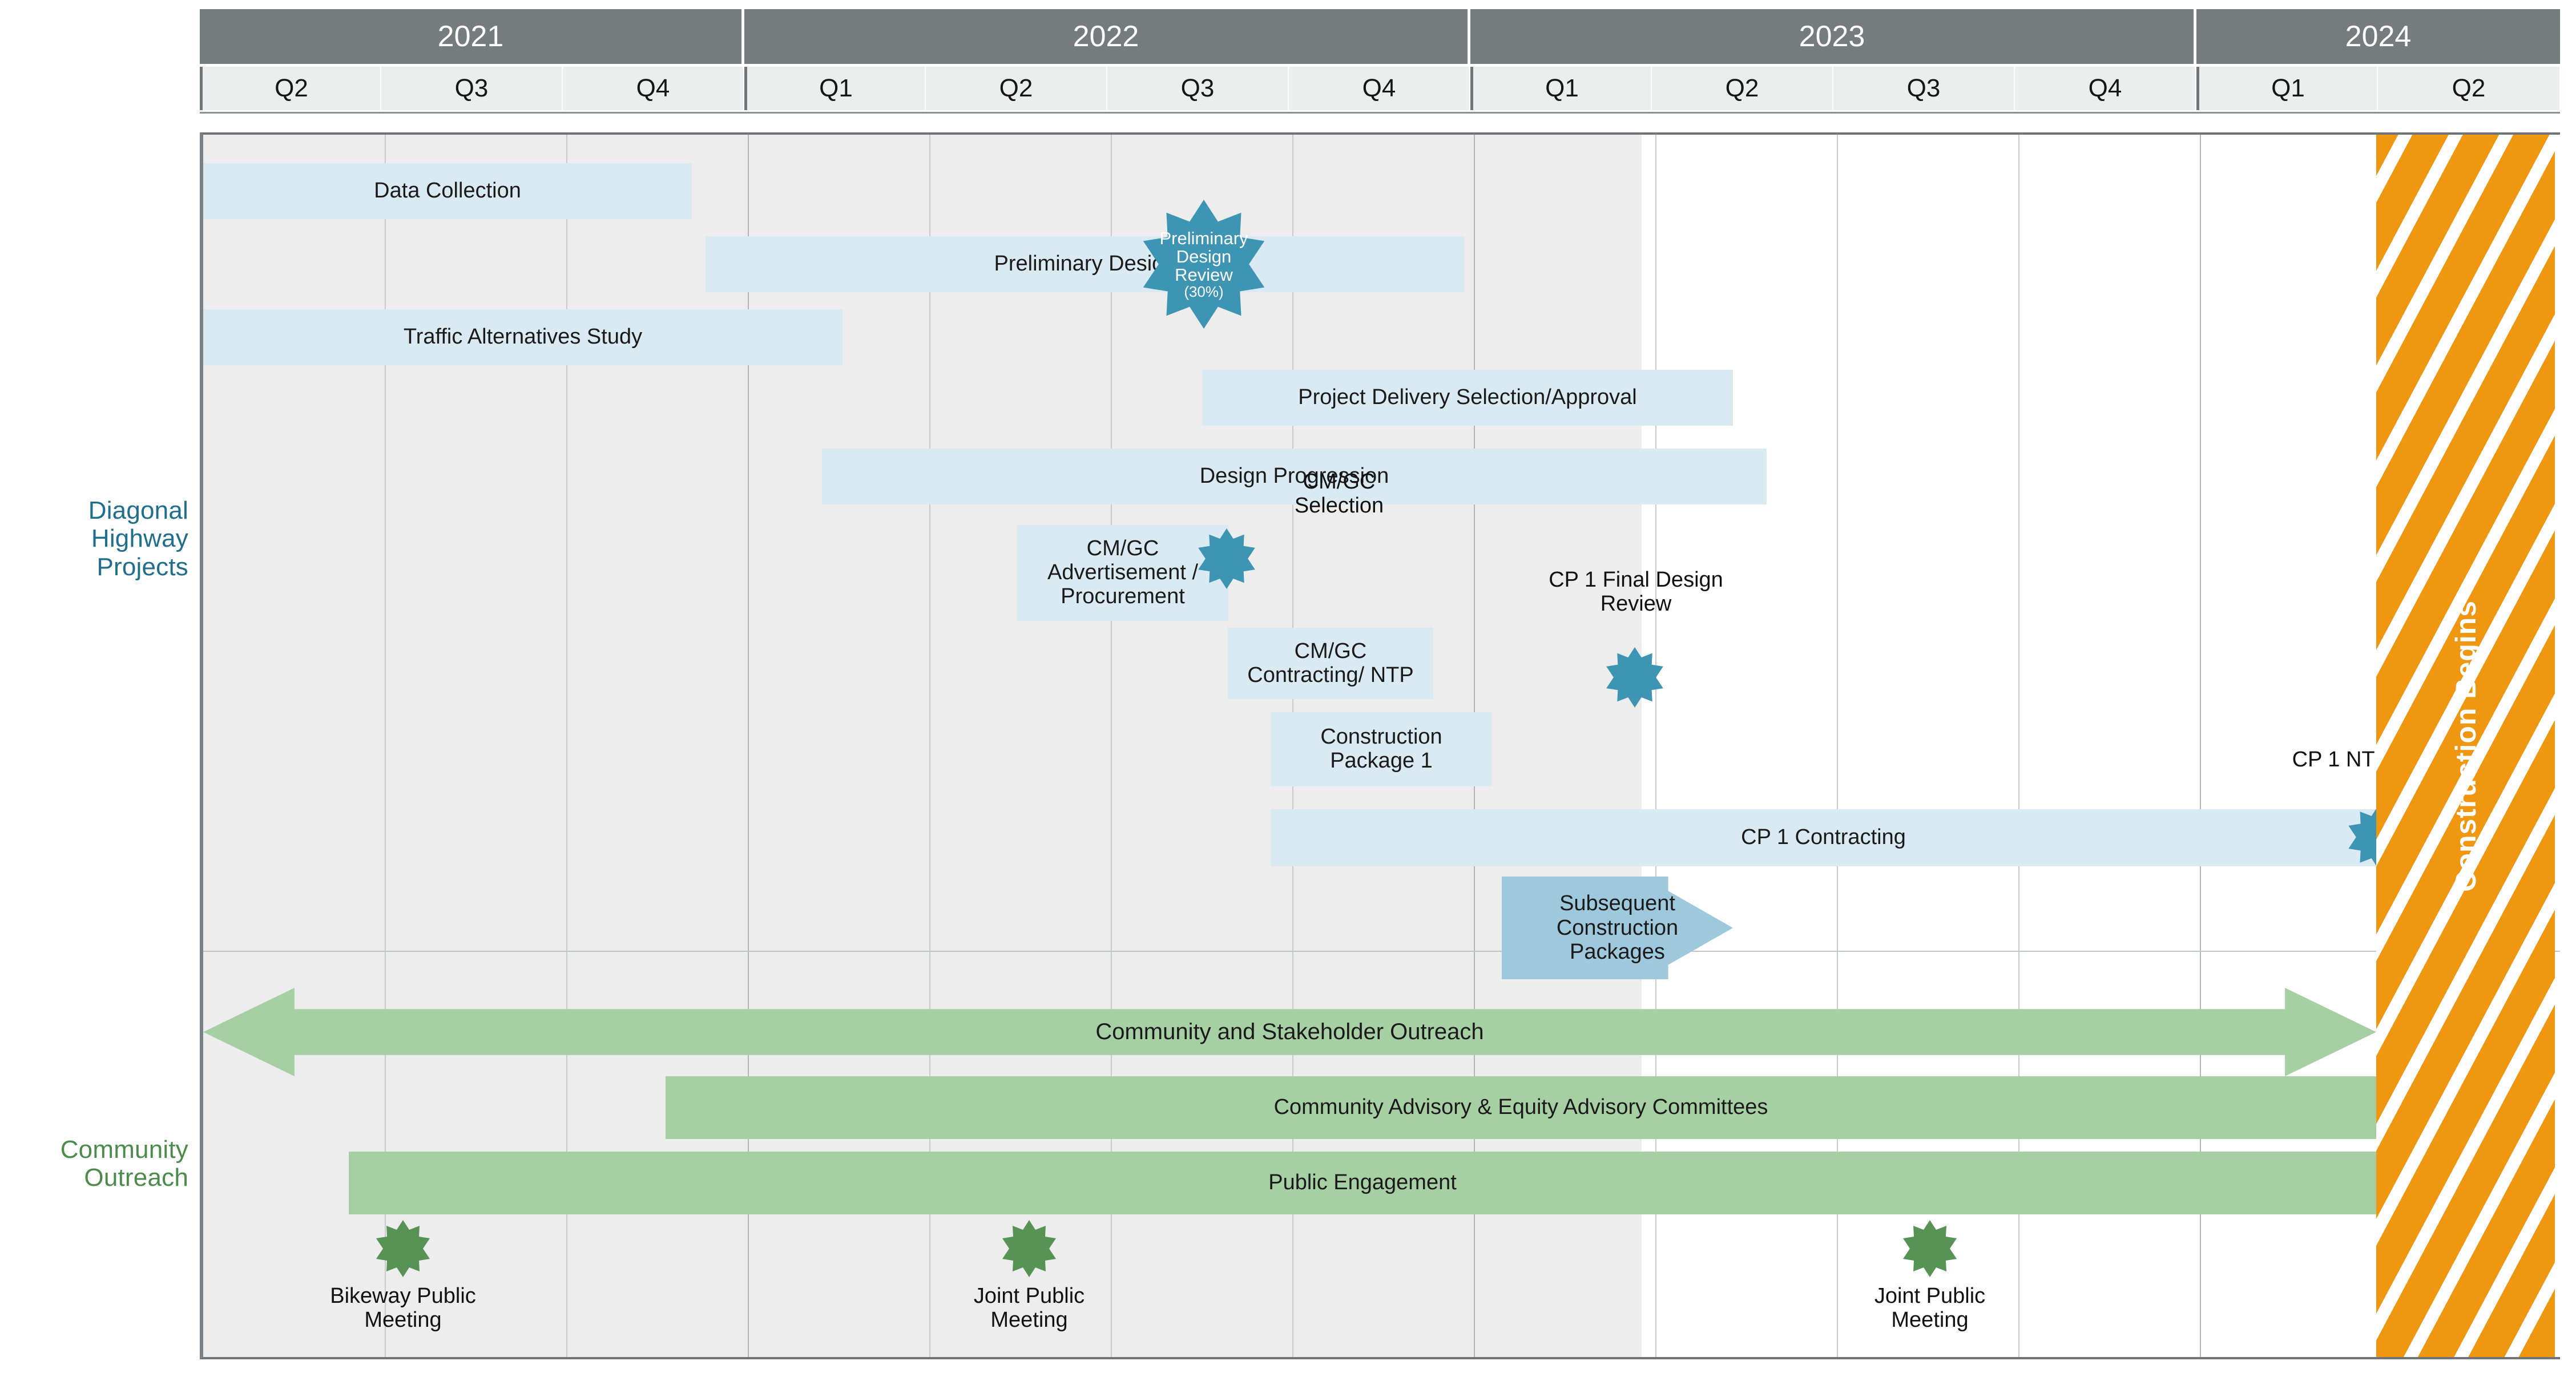  Describe the element at coordinates (139, 538) in the screenshot. I see `category-label-highway-line2: Highway` at that location.